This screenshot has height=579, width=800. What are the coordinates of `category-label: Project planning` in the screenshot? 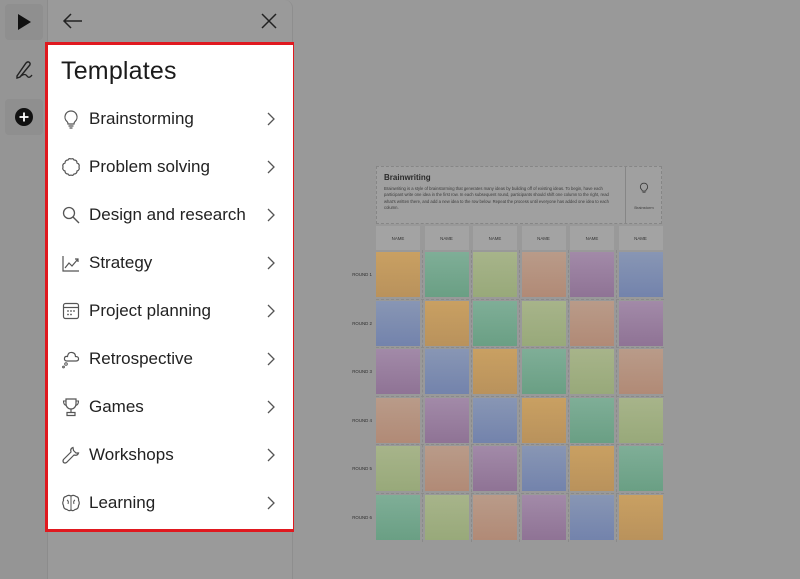 It's located at (150, 310).